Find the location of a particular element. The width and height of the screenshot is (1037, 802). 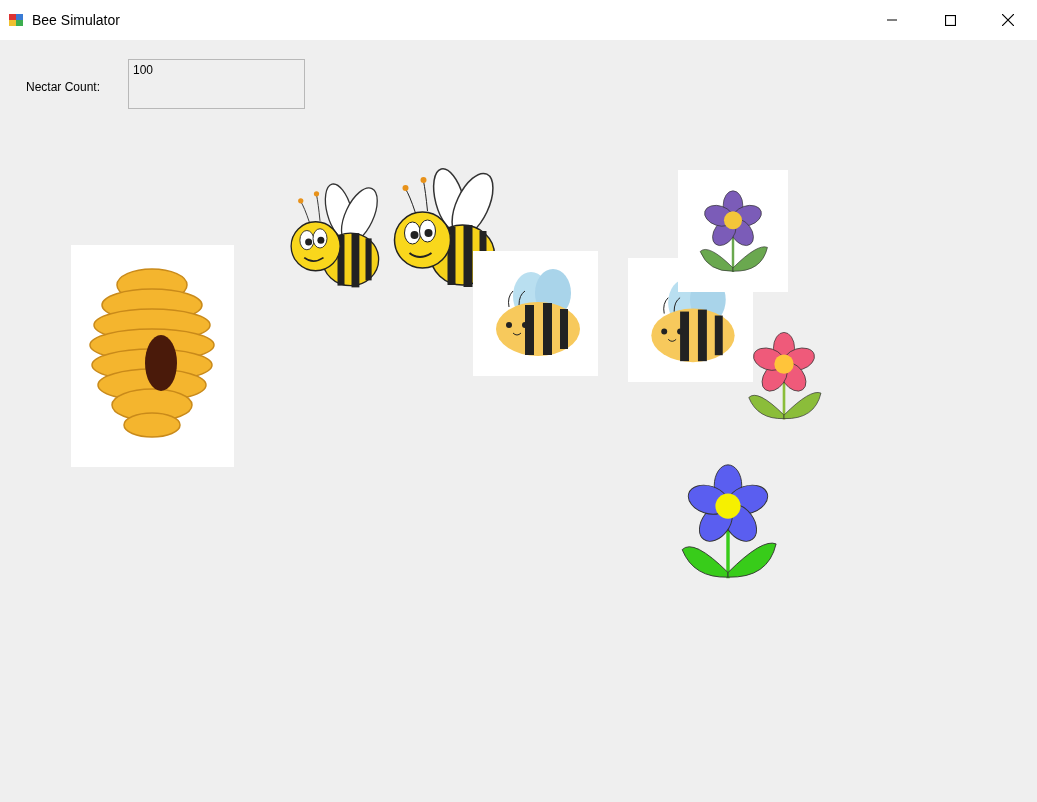

nectar-count-field: 100 is located at coordinates (216, 84).